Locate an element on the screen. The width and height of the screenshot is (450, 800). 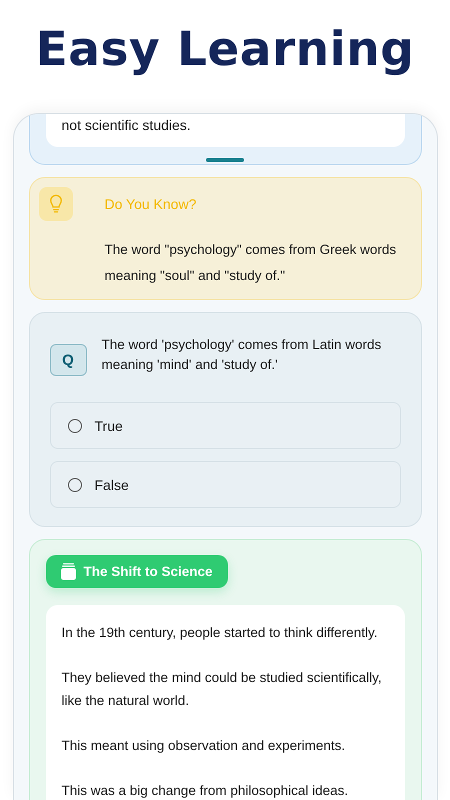
answer-option: False is located at coordinates (225, 484).